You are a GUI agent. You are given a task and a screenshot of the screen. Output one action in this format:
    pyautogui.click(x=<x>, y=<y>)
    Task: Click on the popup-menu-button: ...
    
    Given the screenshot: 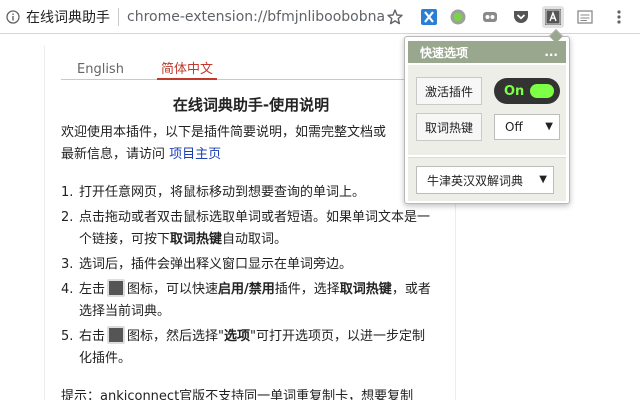 What is the action you would take?
    pyautogui.click(x=551, y=52)
    